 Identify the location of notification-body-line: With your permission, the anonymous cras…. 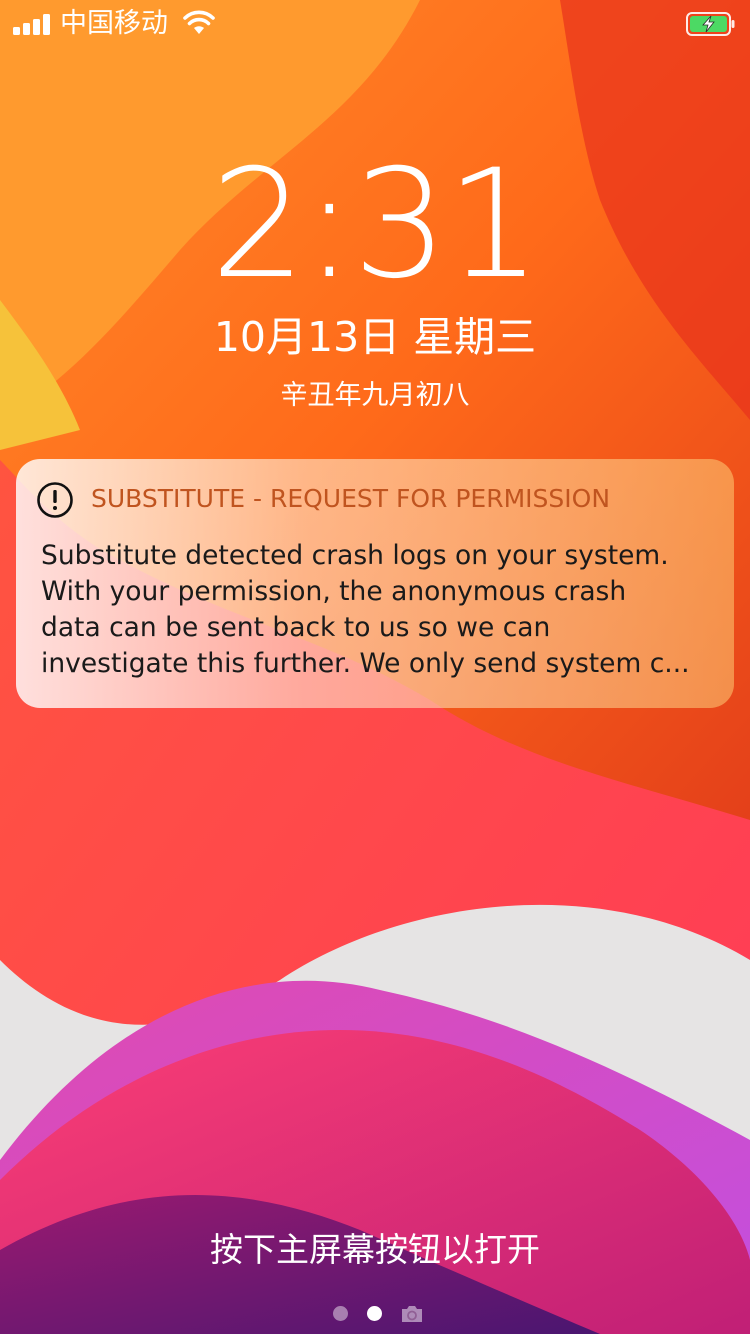
(334, 591).